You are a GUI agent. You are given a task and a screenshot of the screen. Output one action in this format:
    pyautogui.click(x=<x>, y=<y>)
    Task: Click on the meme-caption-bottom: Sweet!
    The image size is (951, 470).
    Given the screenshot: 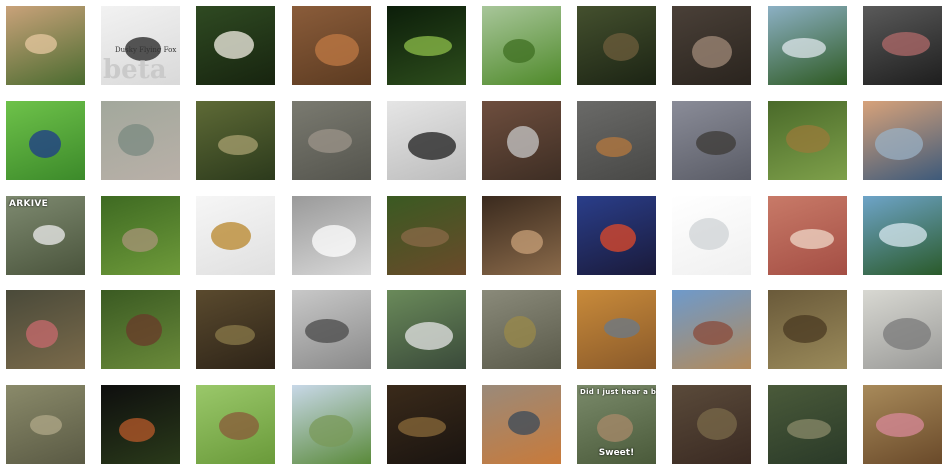 What is the action you would take?
    pyautogui.click(x=616, y=453)
    